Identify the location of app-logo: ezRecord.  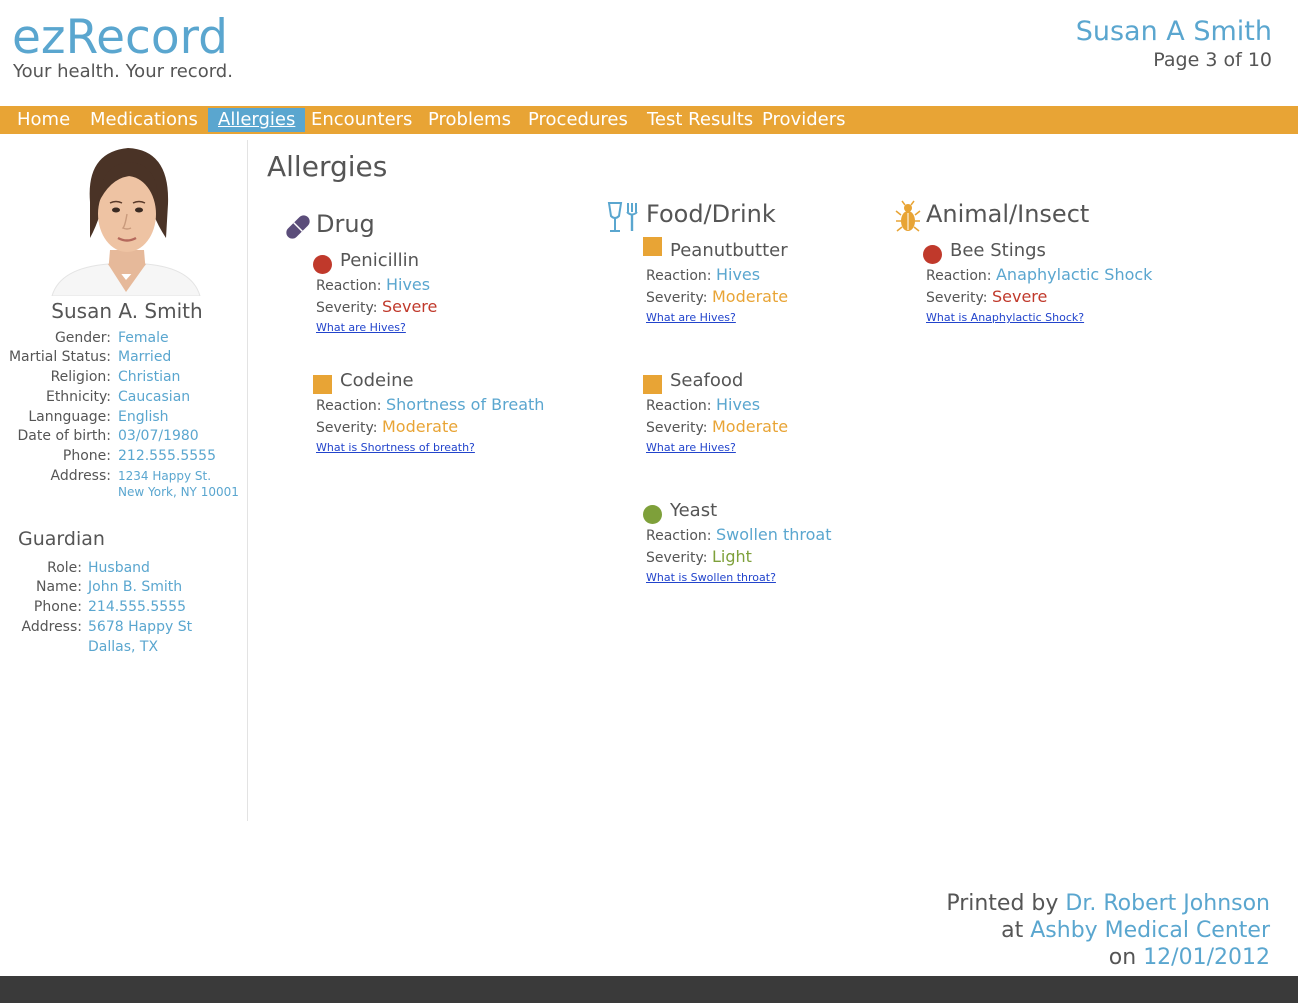
(120, 37).